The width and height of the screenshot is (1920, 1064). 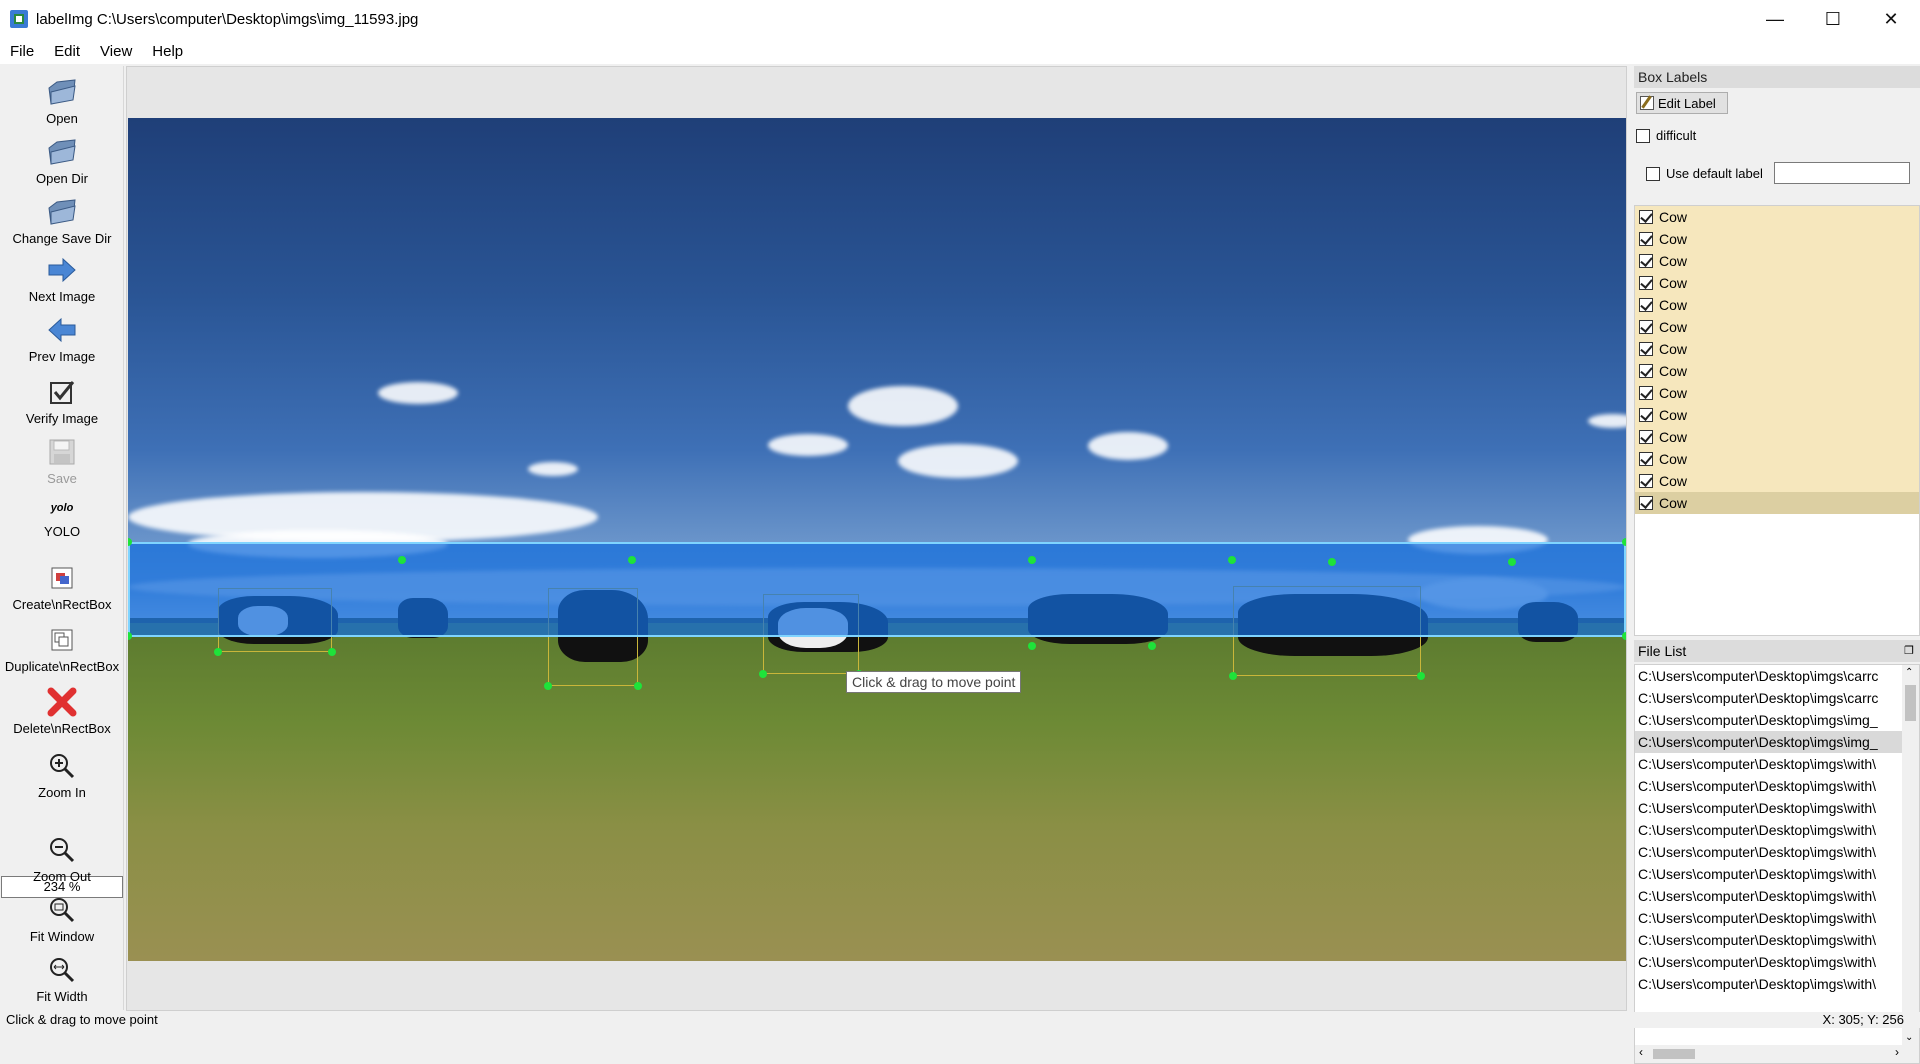 What do you see at coordinates (1775, 19) in the screenshot?
I see `minimize-button: —` at bounding box center [1775, 19].